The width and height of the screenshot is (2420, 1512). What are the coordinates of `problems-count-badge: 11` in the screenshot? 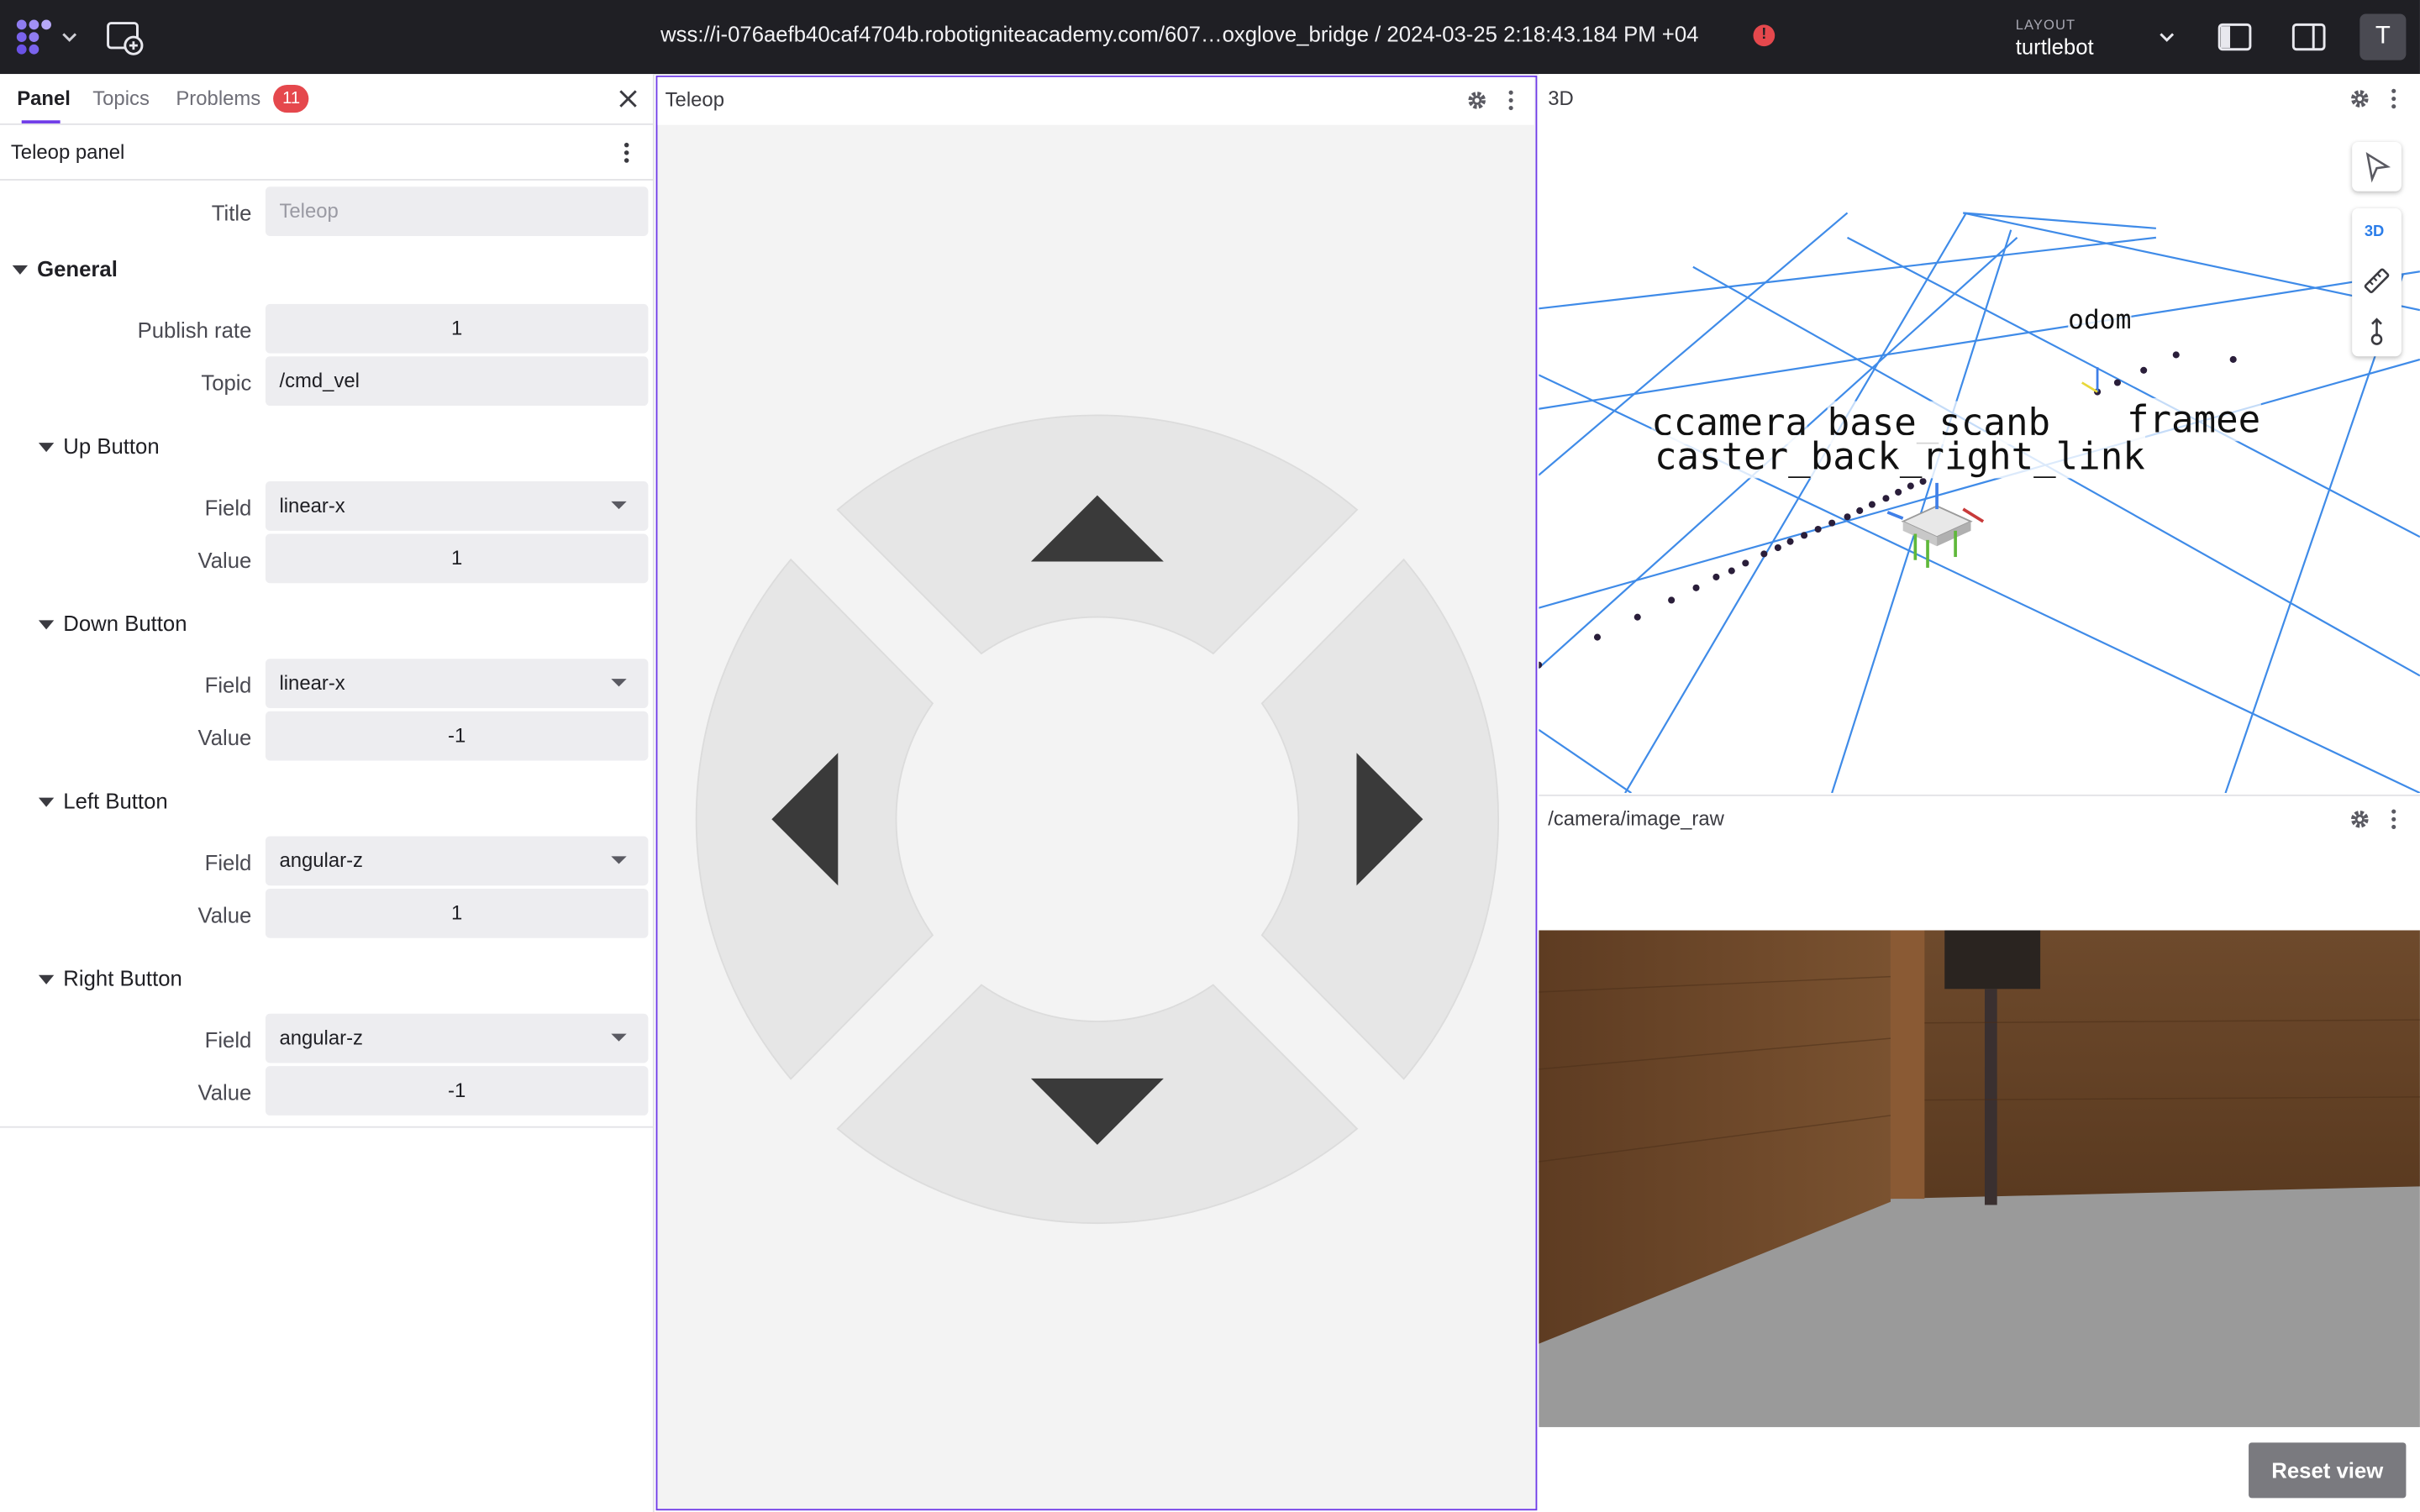 It's located at (291, 99).